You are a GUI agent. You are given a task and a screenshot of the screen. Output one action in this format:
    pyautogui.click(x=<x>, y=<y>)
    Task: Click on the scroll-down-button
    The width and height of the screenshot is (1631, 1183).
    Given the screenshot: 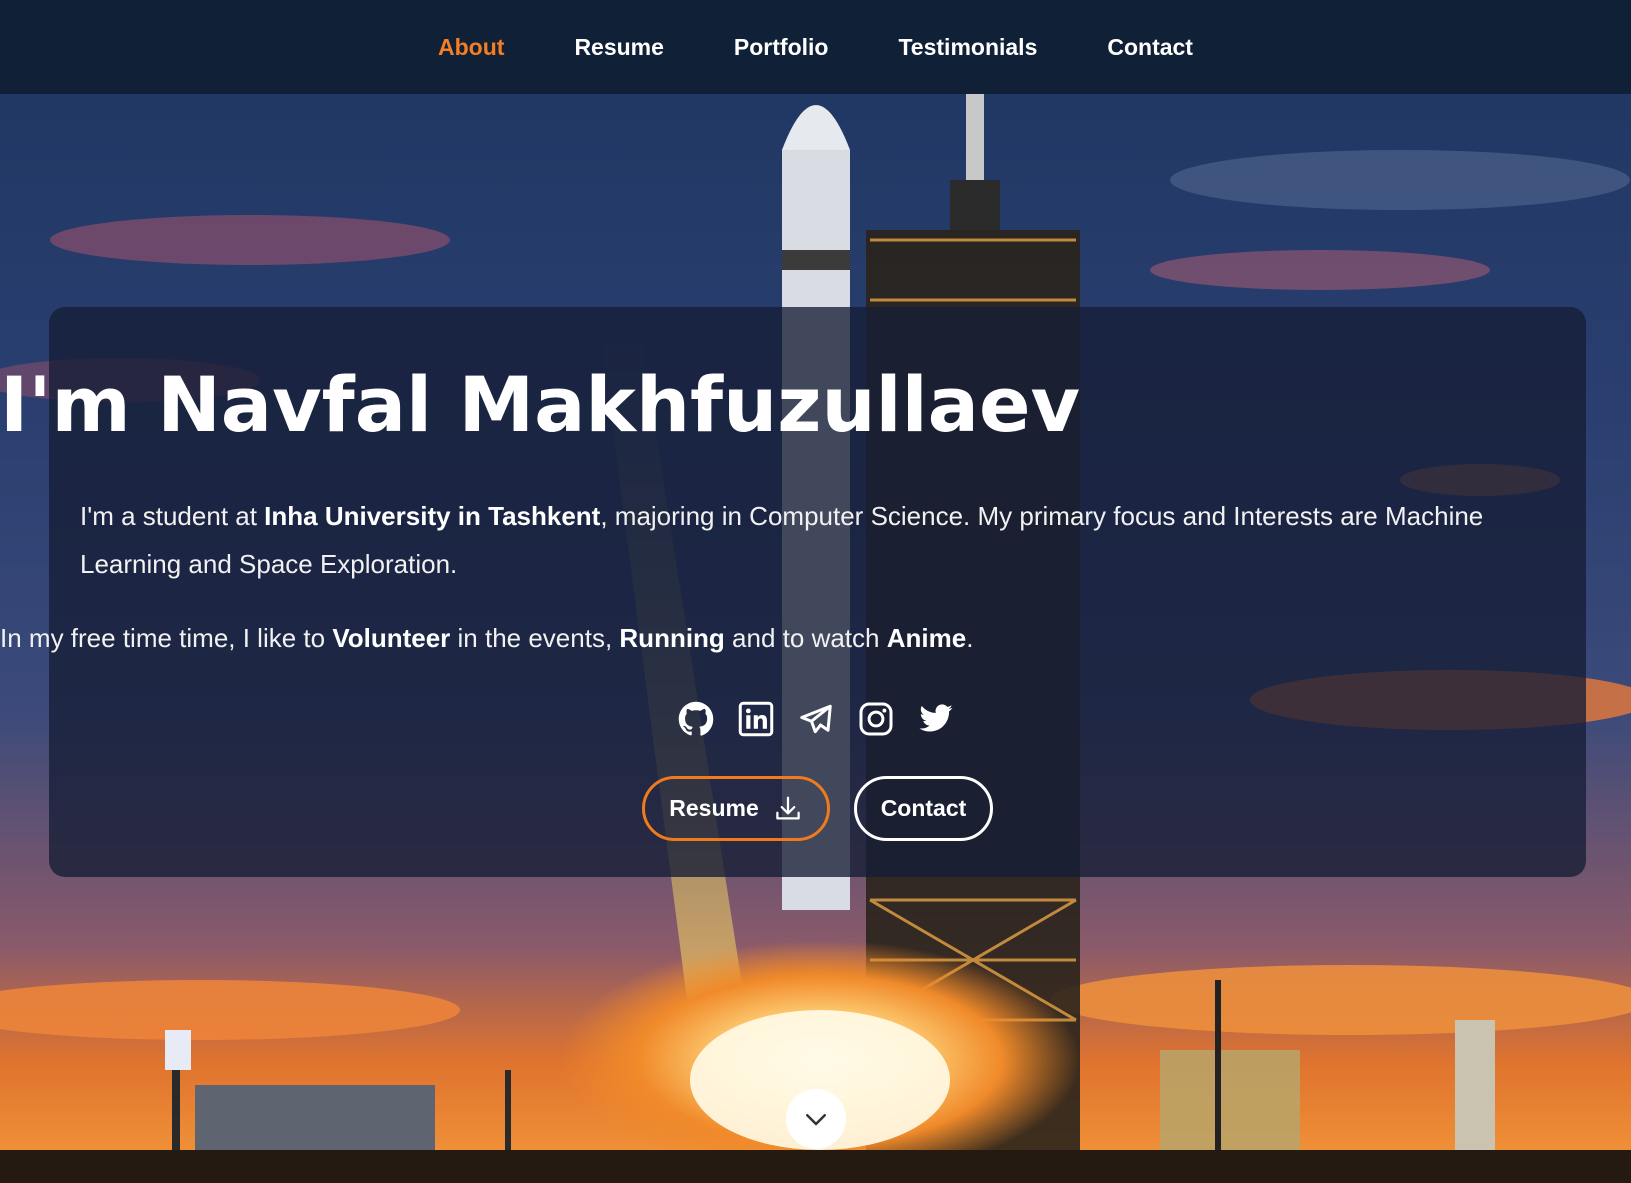 What is the action you would take?
    pyautogui.click(x=816, y=1119)
    